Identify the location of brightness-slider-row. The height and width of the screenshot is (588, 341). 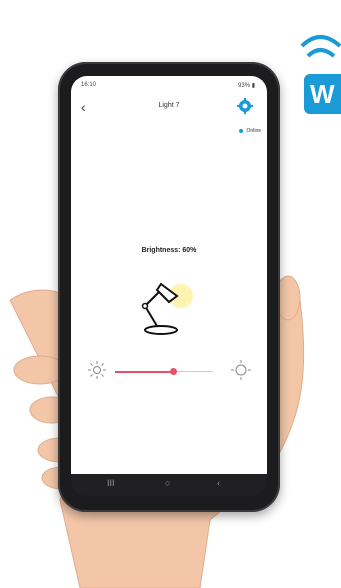
(169, 371).